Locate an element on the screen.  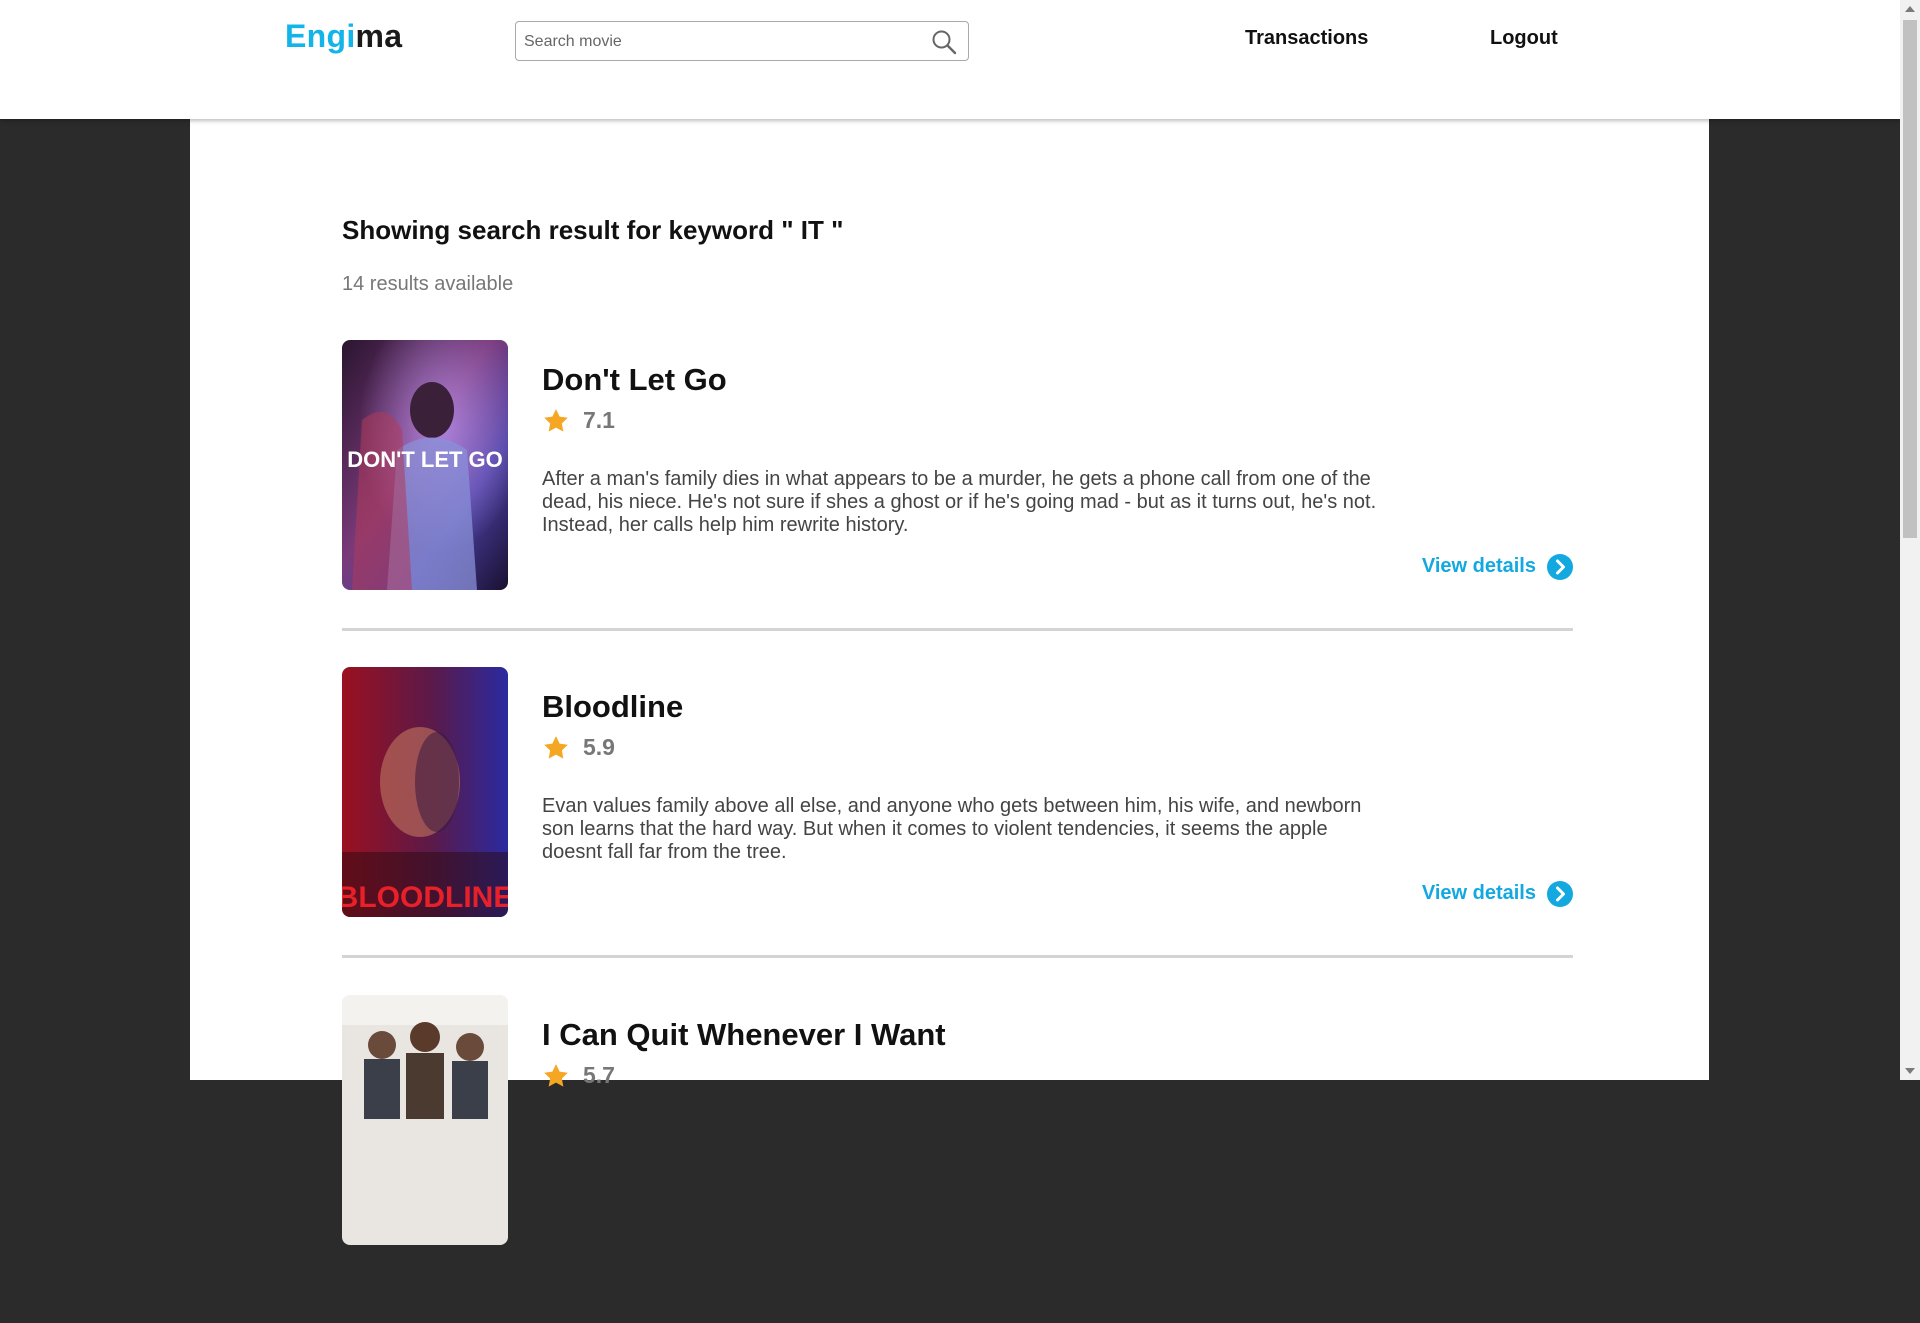
logo: Engima is located at coordinates (343, 36).